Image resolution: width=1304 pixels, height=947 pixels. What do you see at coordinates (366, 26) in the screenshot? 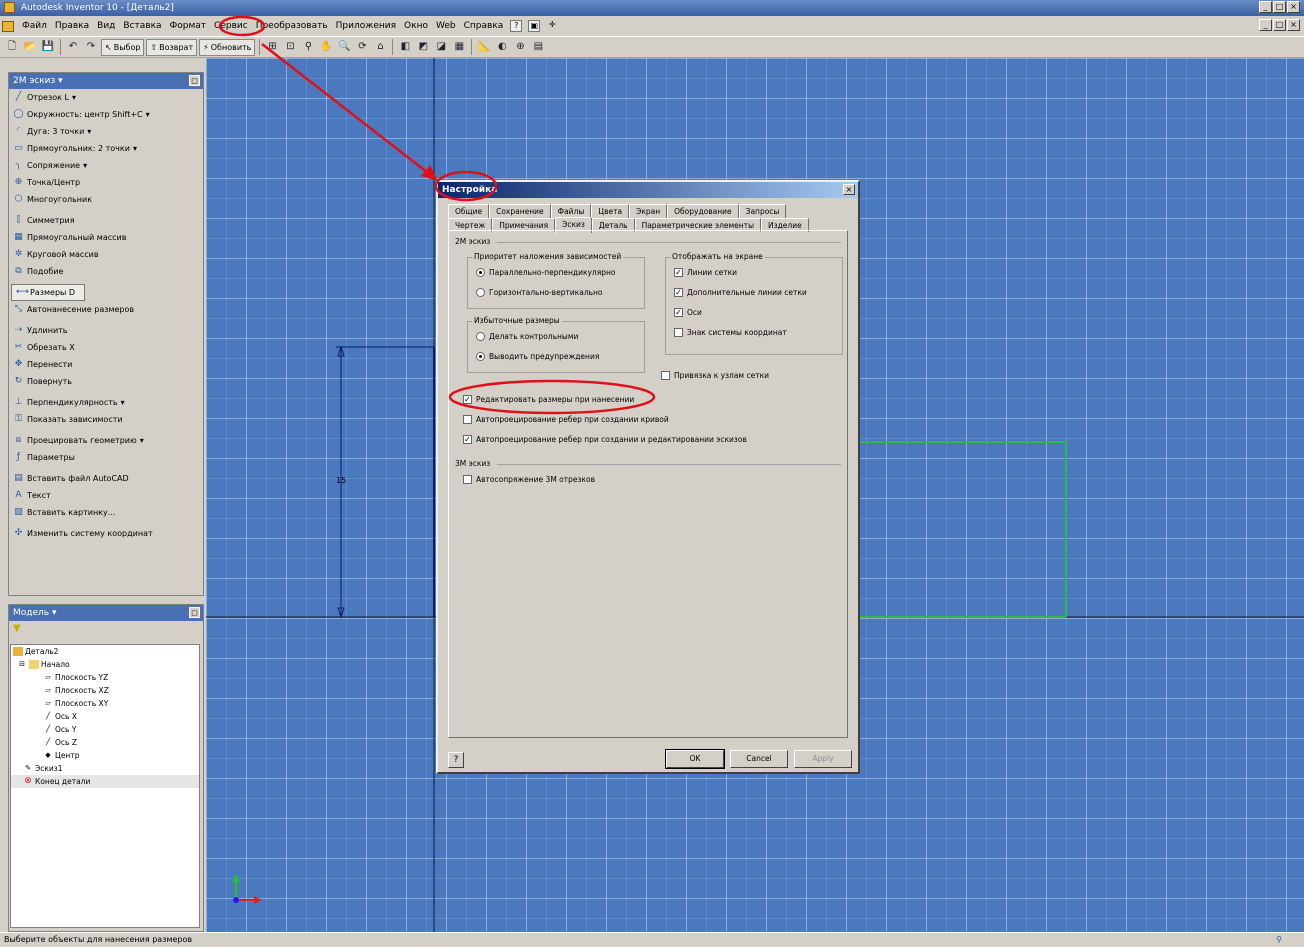
I see `menu-applications: Приложения` at bounding box center [366, 26].